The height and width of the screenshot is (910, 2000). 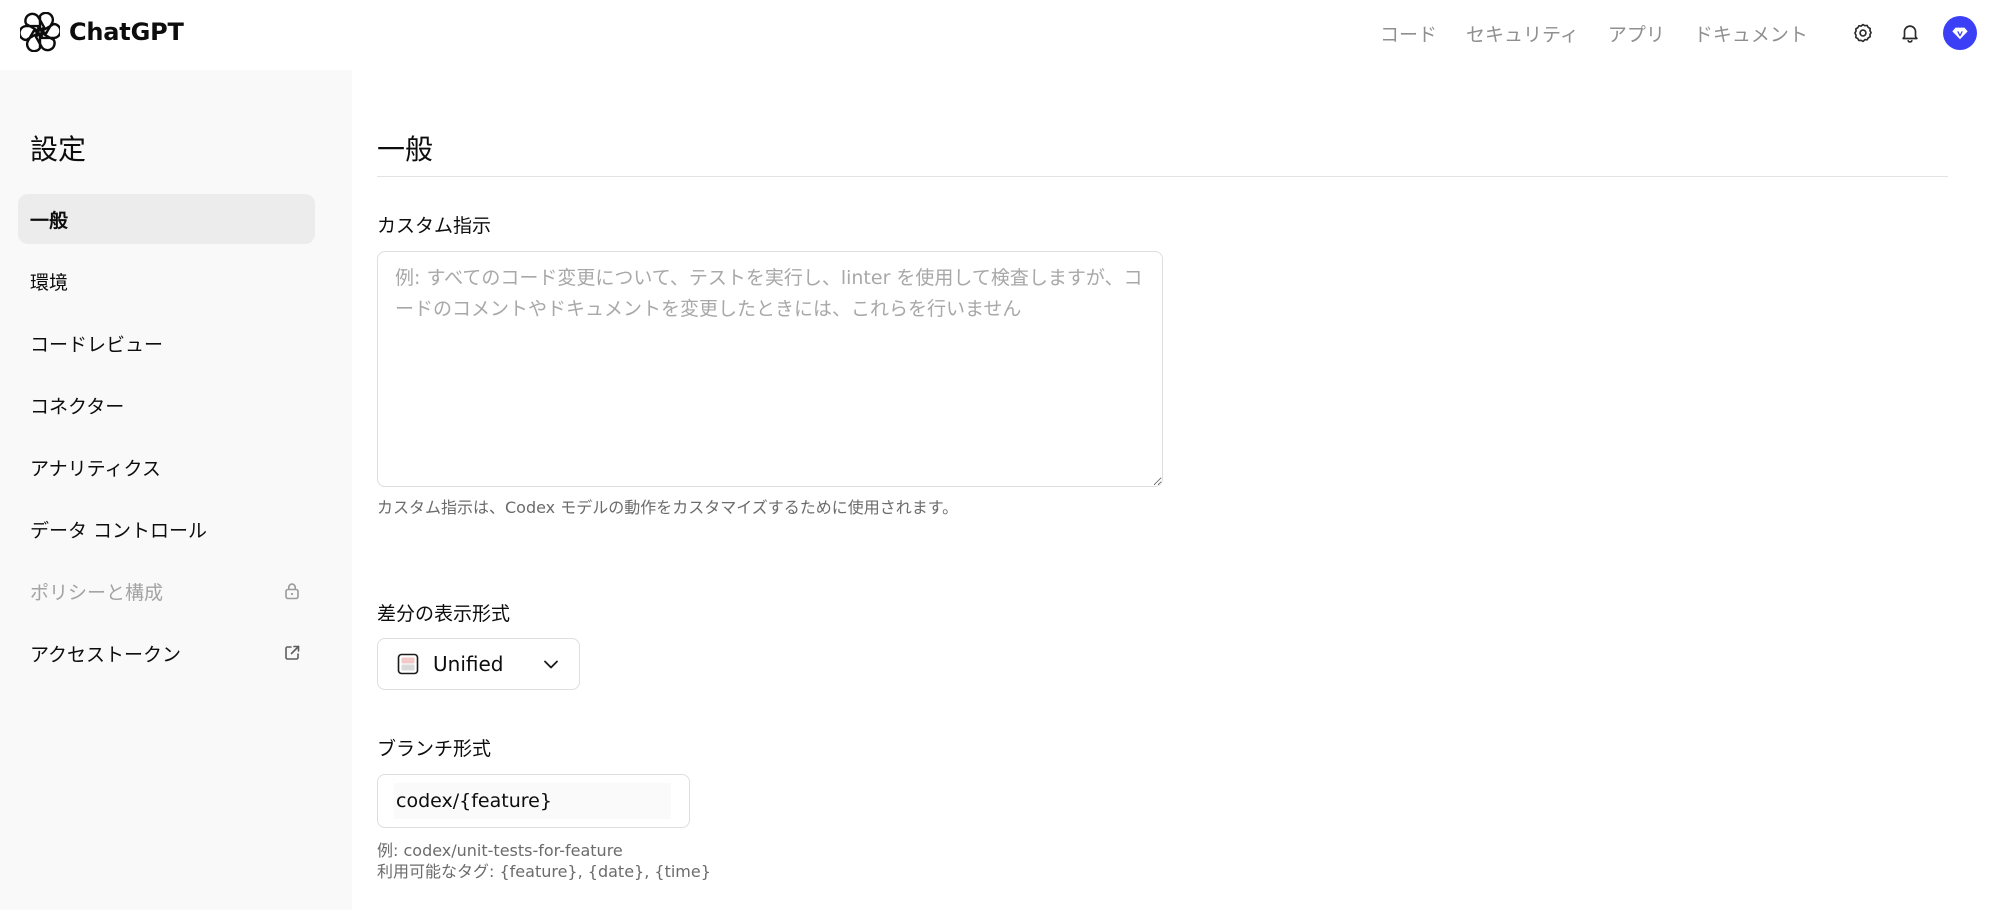 I want to click on notifications-button, so click(x=1910, y=33).